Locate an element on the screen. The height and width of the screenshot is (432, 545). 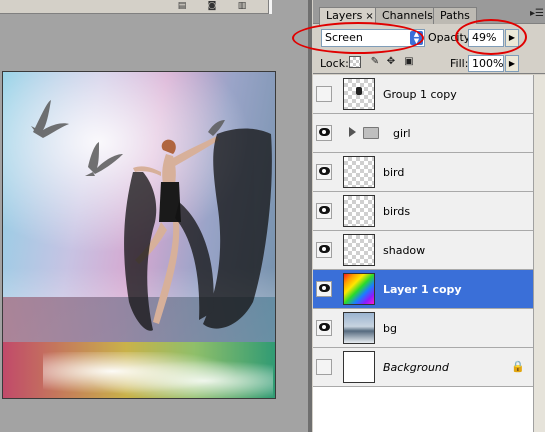
trash-icon: ▥ is located at coordinates (242, 6).